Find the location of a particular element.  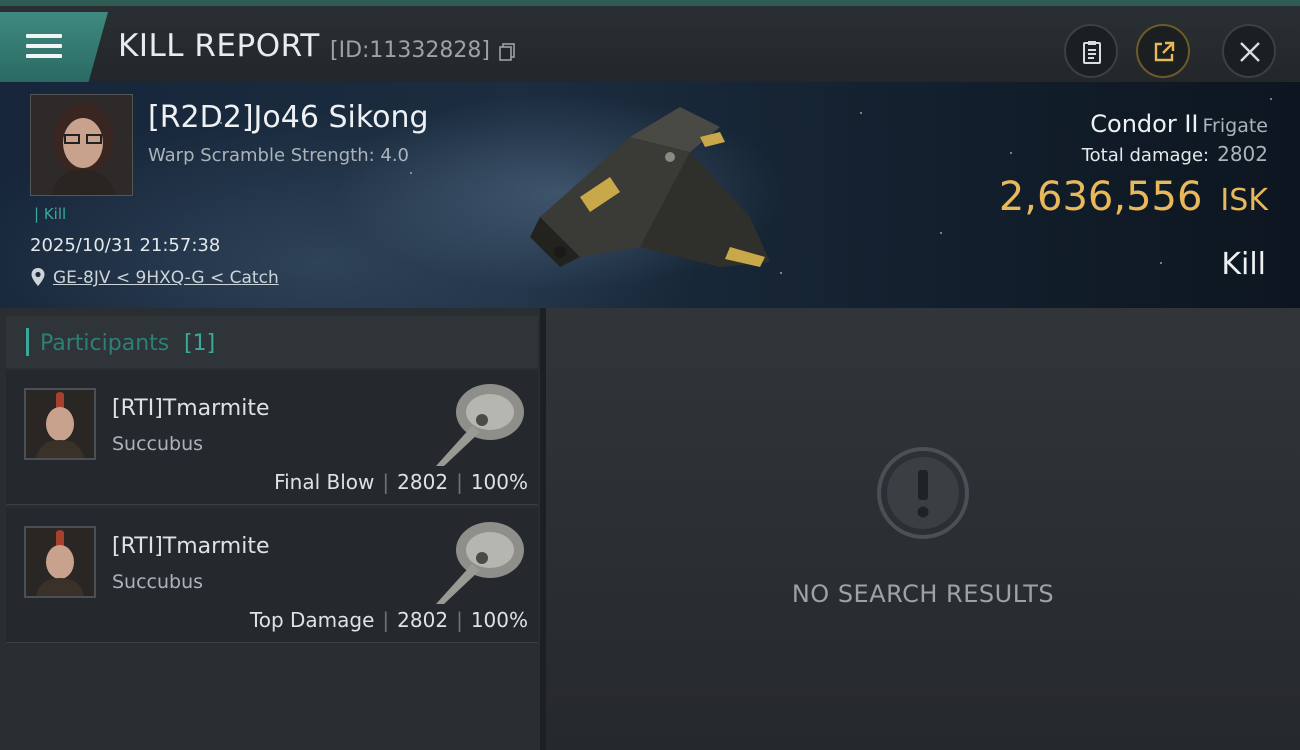

menu-button is located at coordinates (54, 47).